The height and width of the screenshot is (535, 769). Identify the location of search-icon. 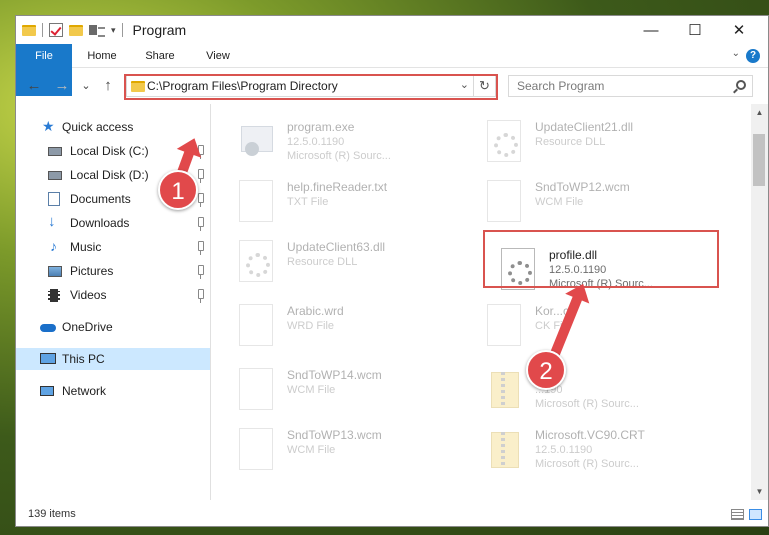
(741, 85).